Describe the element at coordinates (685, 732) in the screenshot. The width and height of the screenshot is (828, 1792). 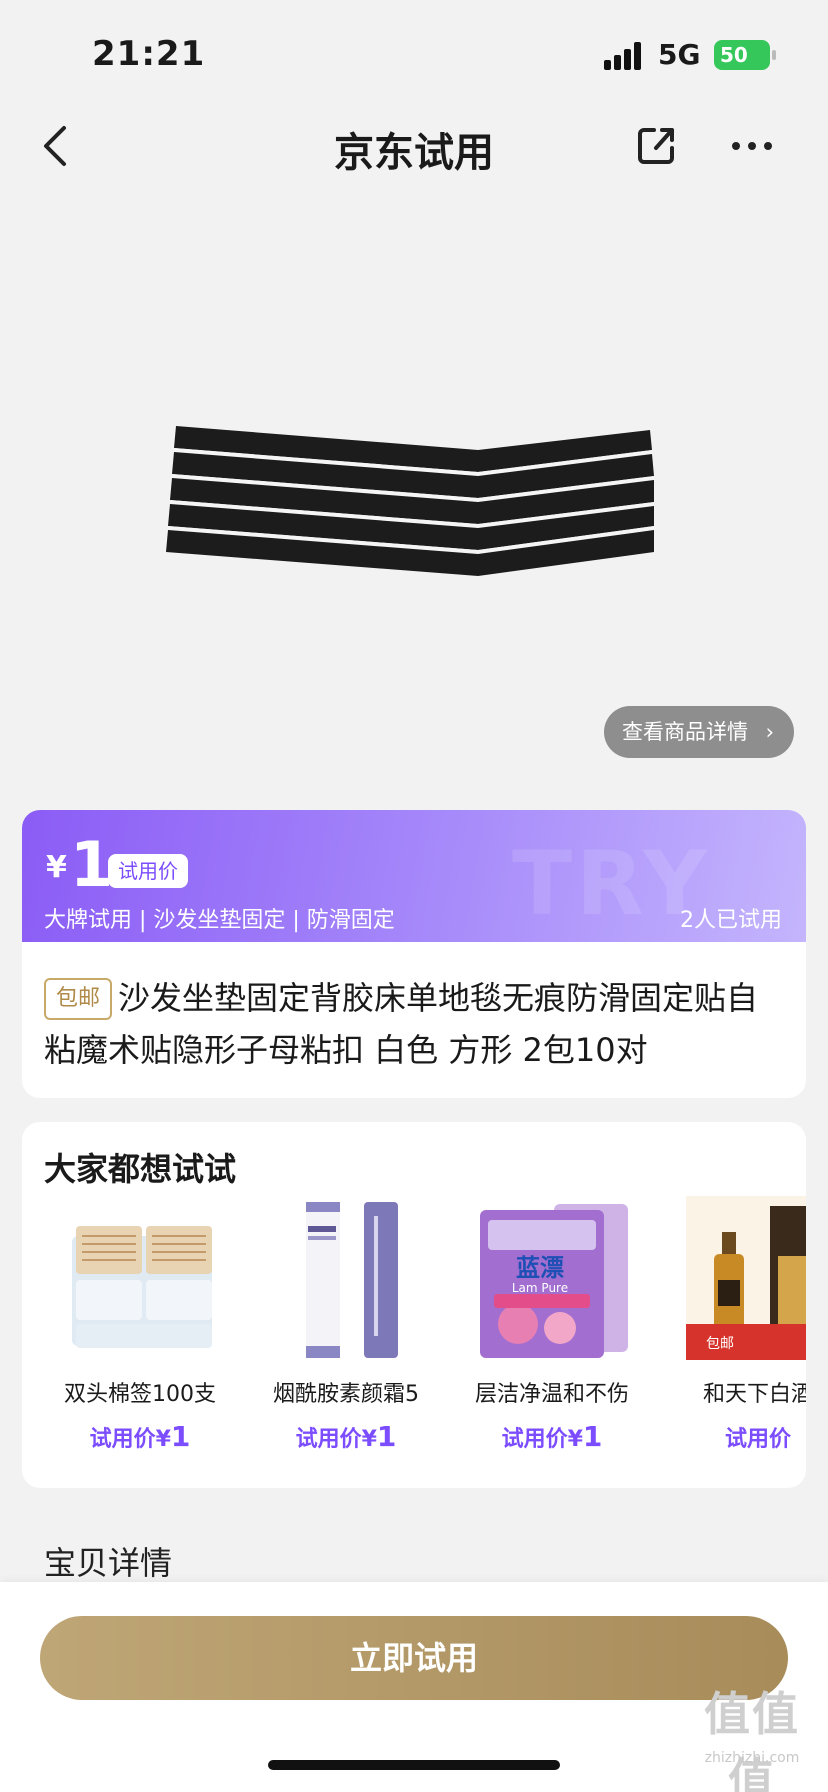
I see `view-detail-label: 查看商品详情` at that location.